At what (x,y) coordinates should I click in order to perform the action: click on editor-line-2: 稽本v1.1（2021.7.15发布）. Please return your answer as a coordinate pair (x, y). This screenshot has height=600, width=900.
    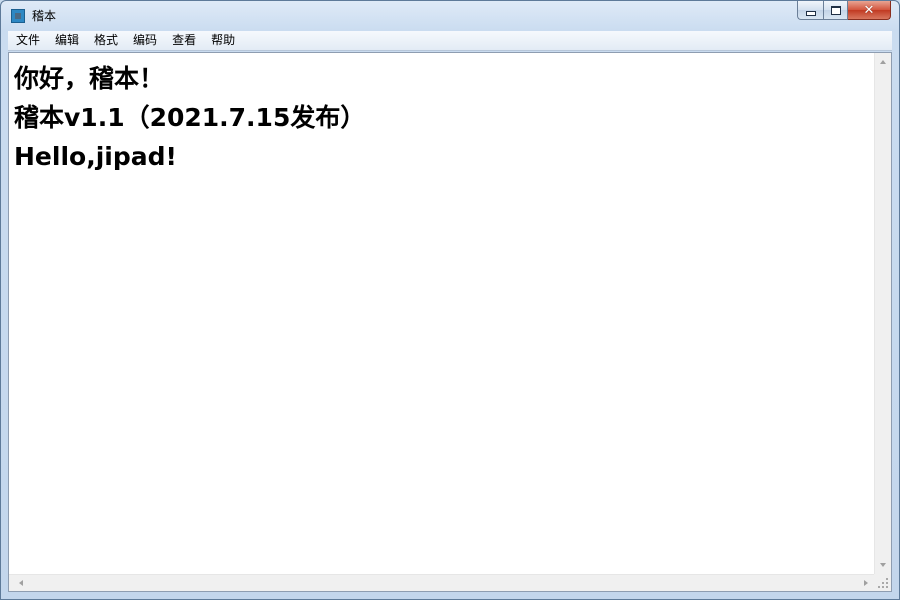
    Looking at the image, I should click on (190, 117).